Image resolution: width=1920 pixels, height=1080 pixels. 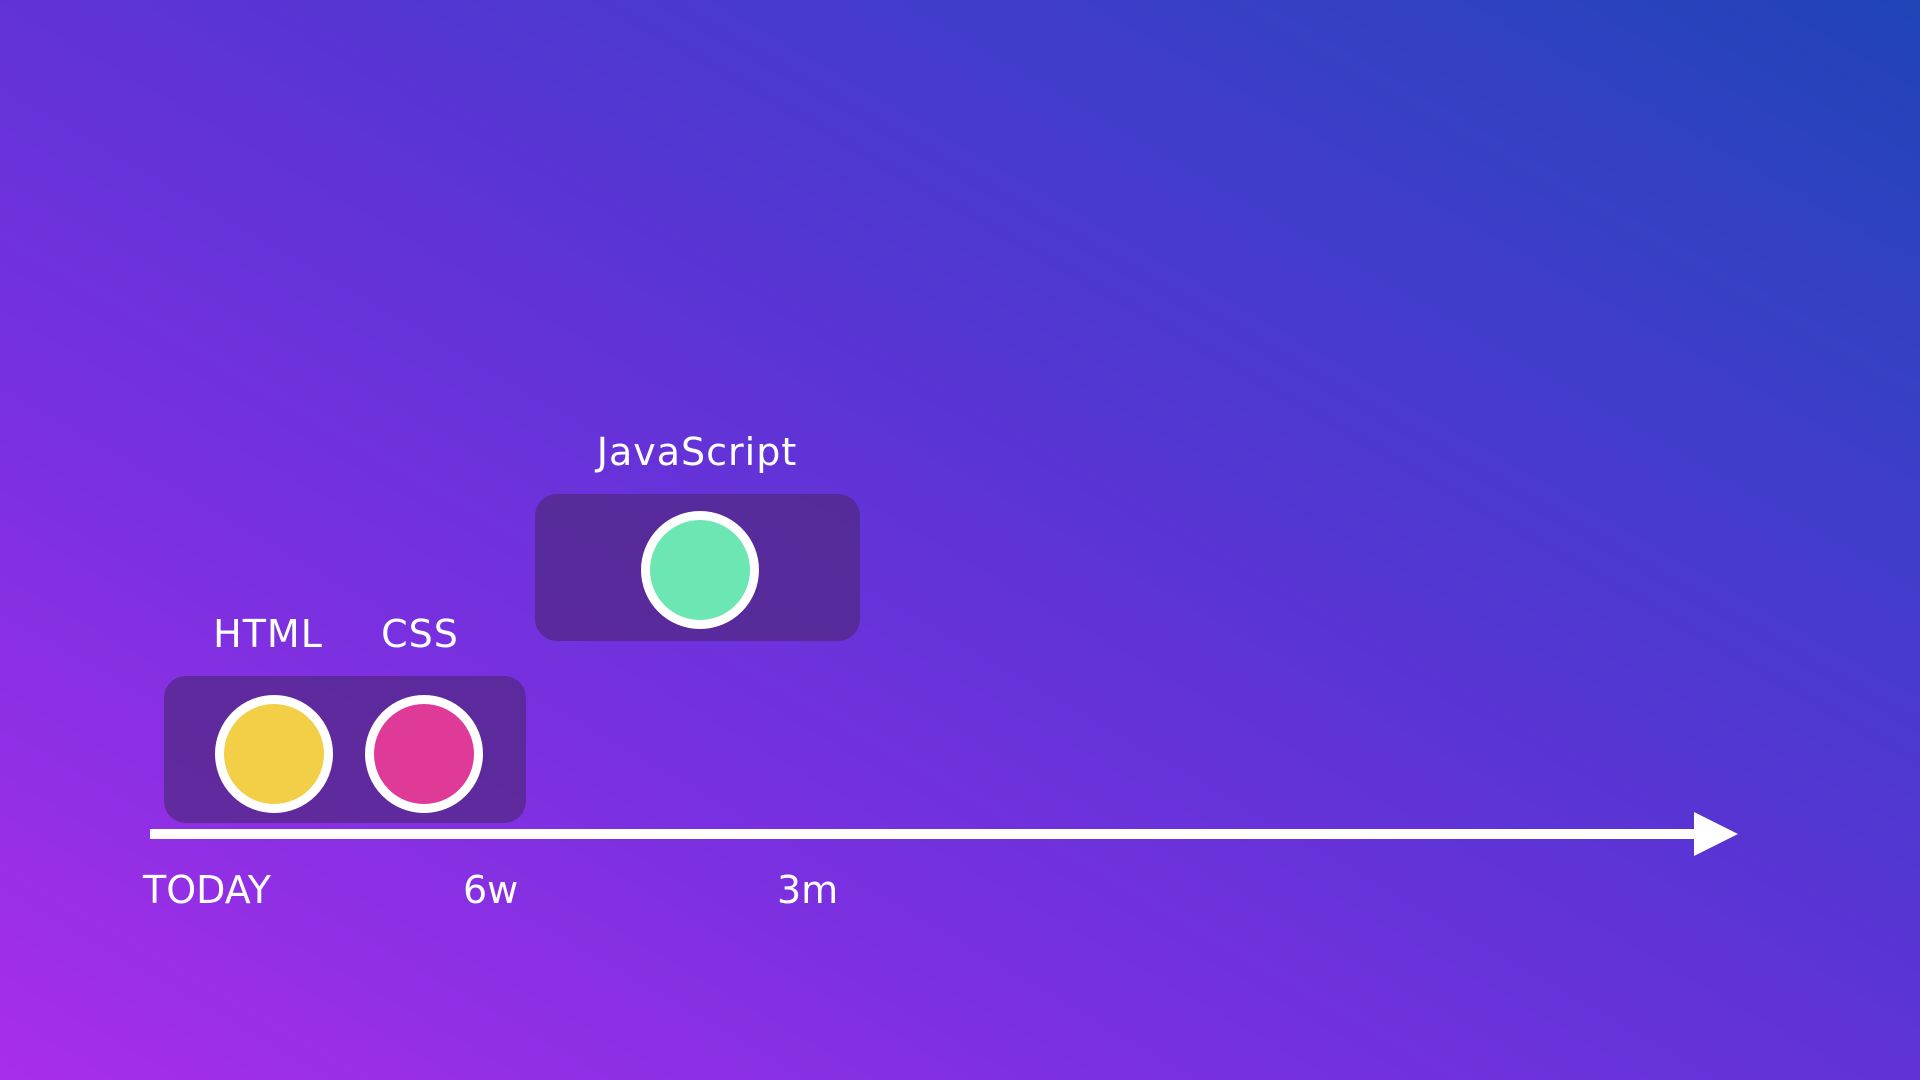 I want to click on milestone-dot-javascript, so click(x=700, y=570).